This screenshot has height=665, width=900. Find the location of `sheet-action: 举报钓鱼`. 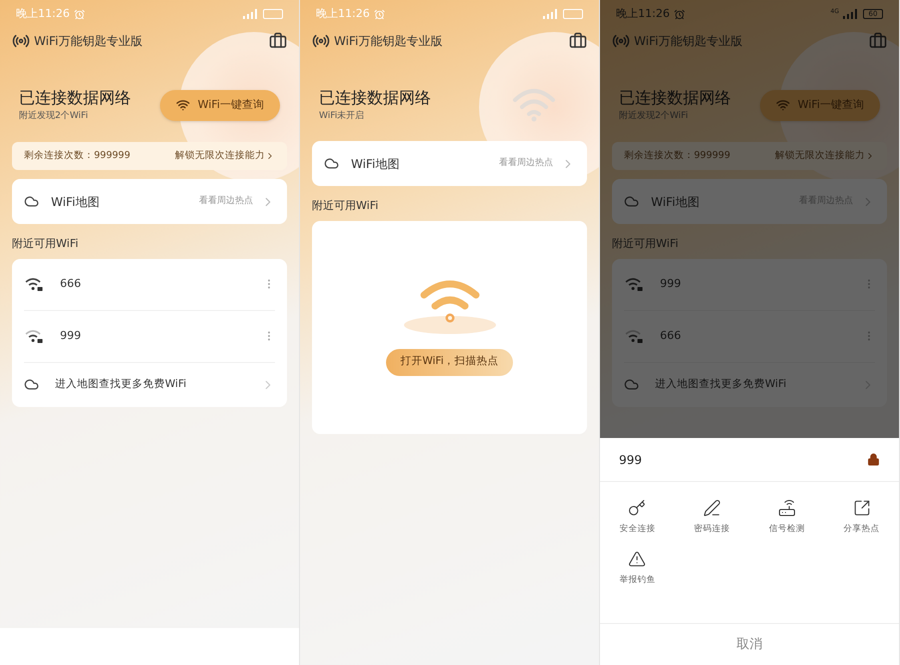

sheet-action: 举报钓鱼 is located at coordinates (637, 568).